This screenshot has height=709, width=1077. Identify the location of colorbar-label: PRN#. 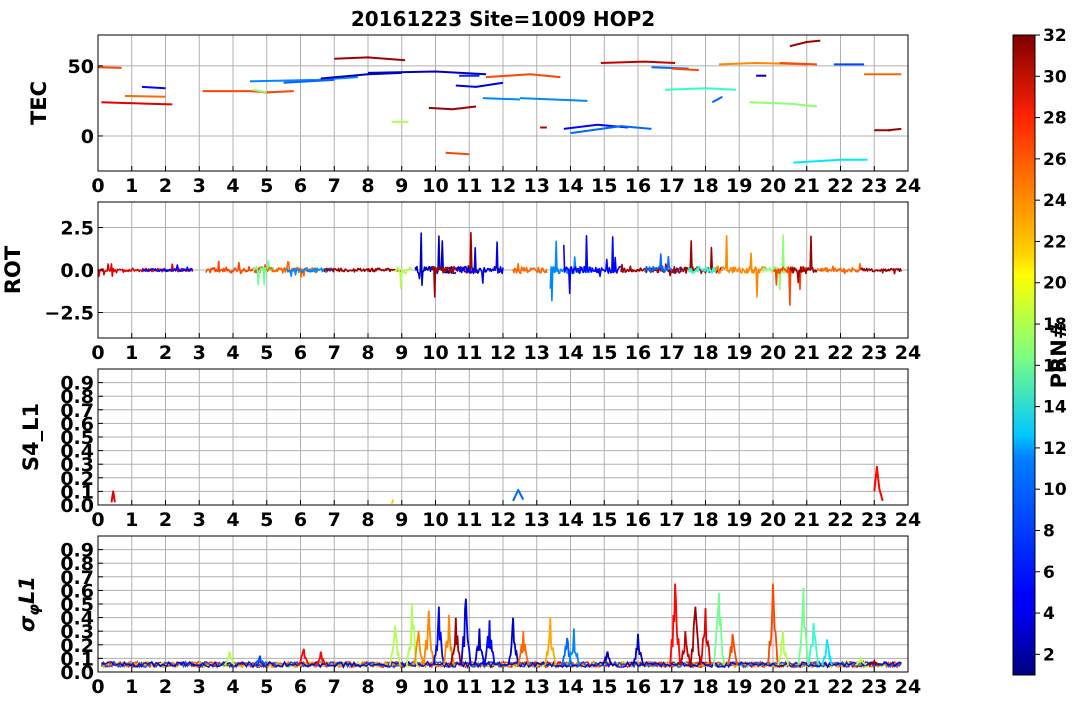
(1059, 355).